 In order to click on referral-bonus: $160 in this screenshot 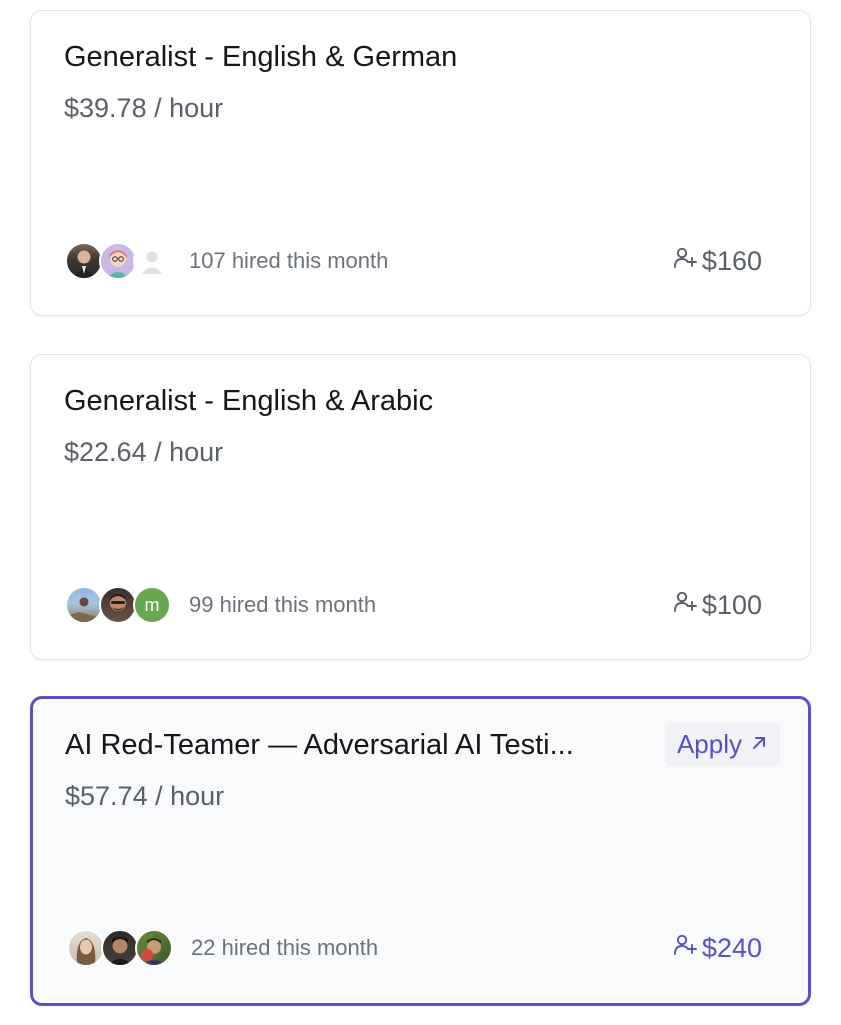, I will do `click(717, 261)`.